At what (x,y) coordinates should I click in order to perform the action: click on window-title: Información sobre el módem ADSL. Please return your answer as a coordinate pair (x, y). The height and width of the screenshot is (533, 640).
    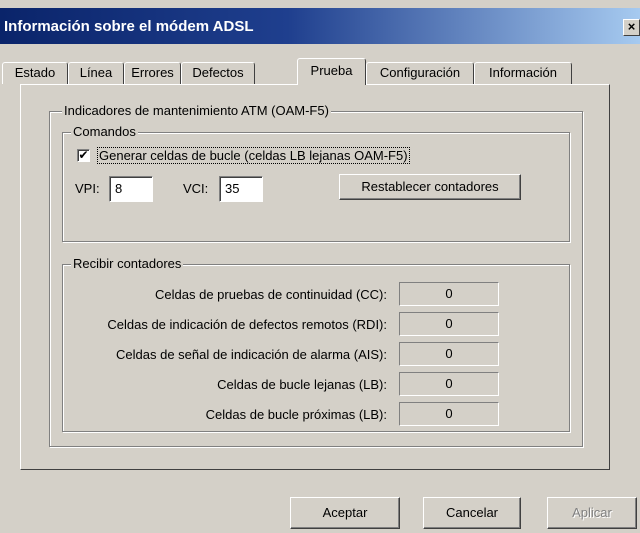
    Looking at the image, I should click on (129, 26).